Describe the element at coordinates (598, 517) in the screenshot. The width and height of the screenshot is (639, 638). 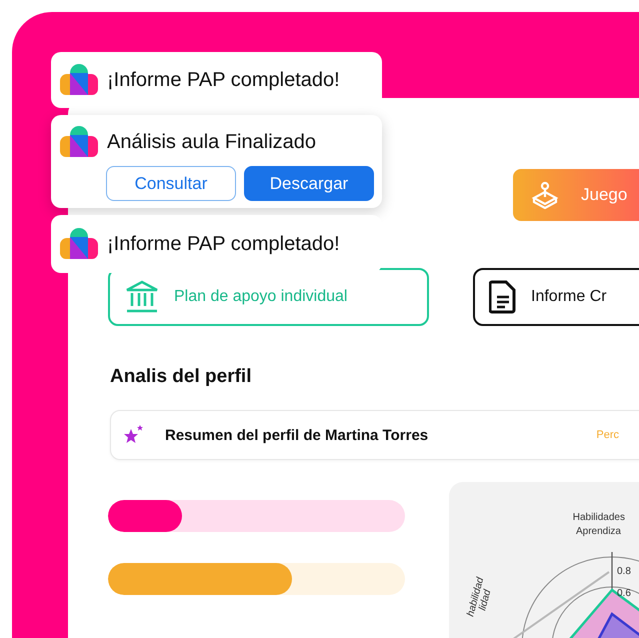
I see `axis-label: Habilidades` at that location.